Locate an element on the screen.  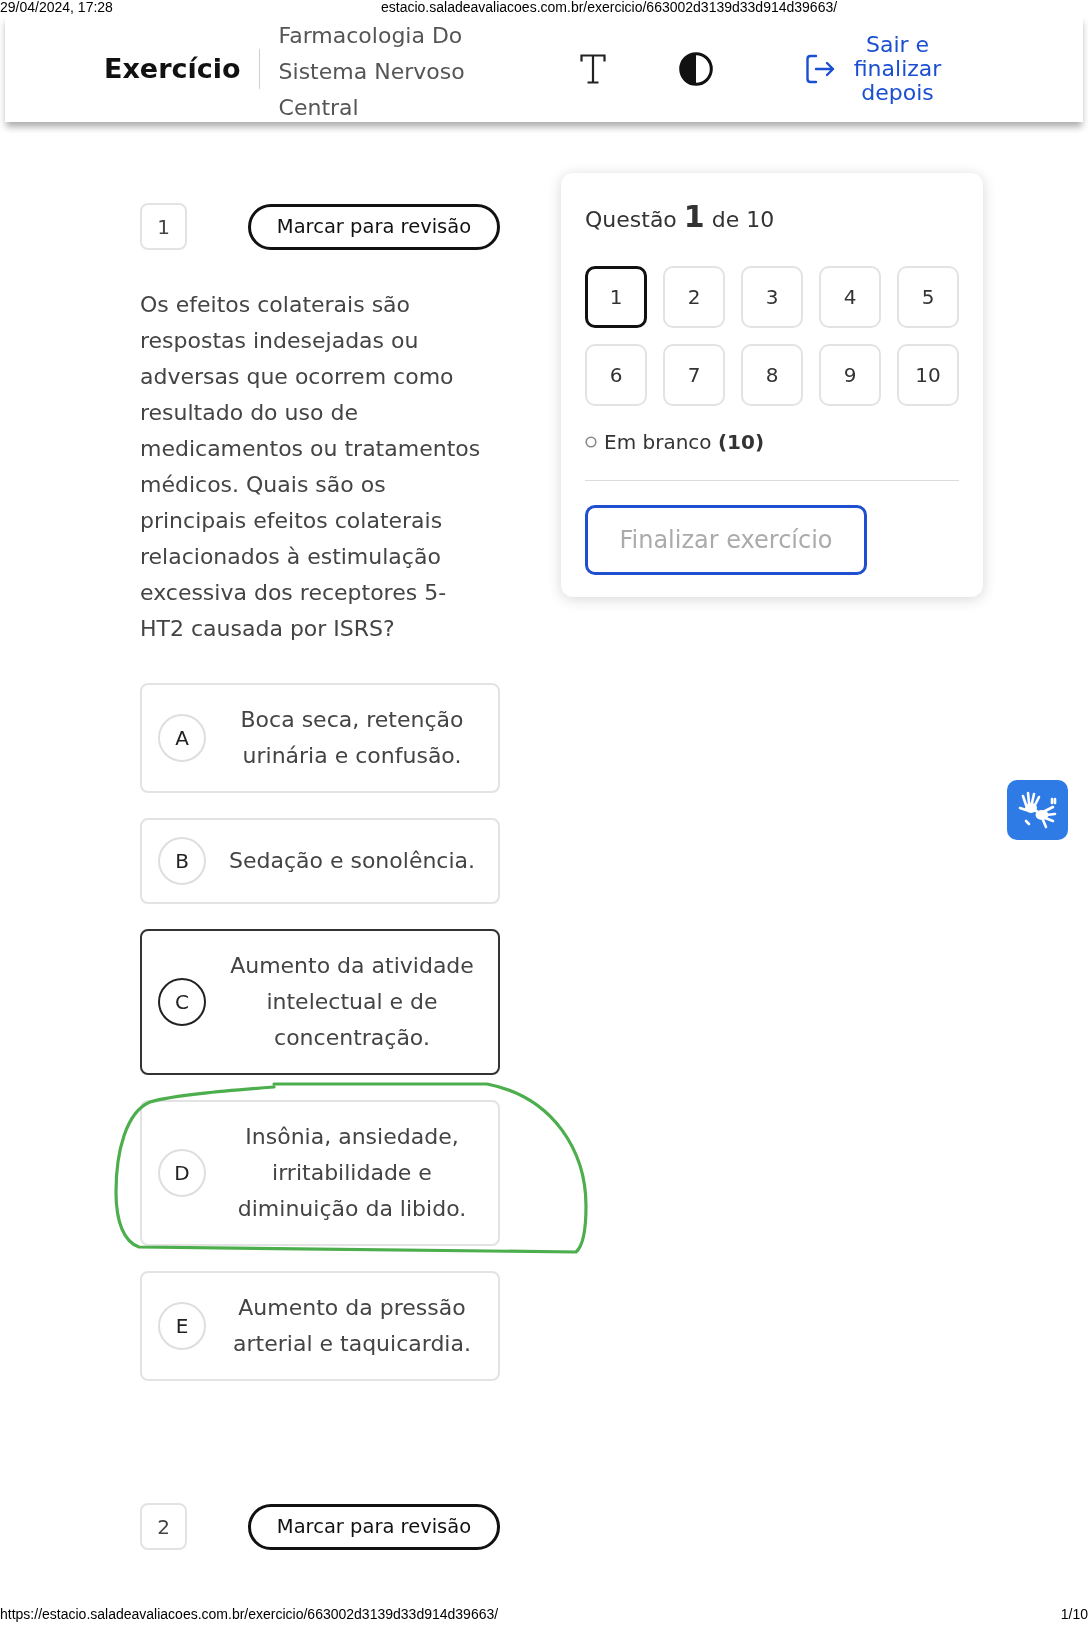
accessibility-button is located at coordinates (1037, 810).